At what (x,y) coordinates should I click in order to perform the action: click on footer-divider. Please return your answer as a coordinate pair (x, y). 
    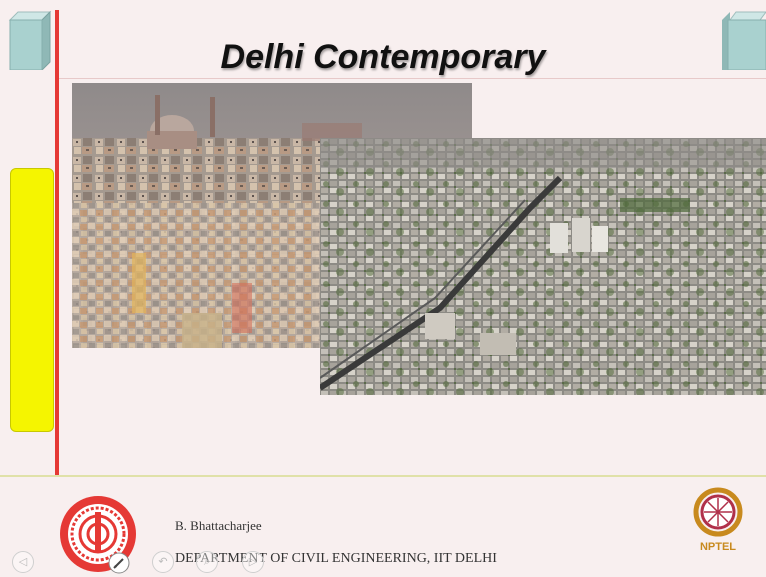
    Looking at the image, I should click on (383, 476).